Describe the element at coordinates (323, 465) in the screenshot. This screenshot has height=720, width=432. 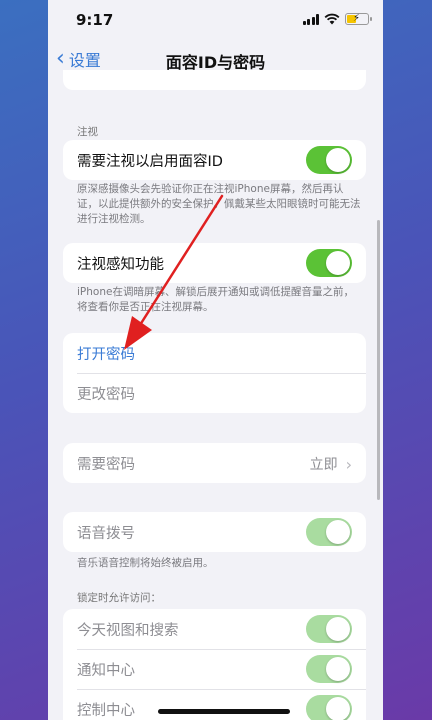
I see `require-passcode-value: 立即` at that location.